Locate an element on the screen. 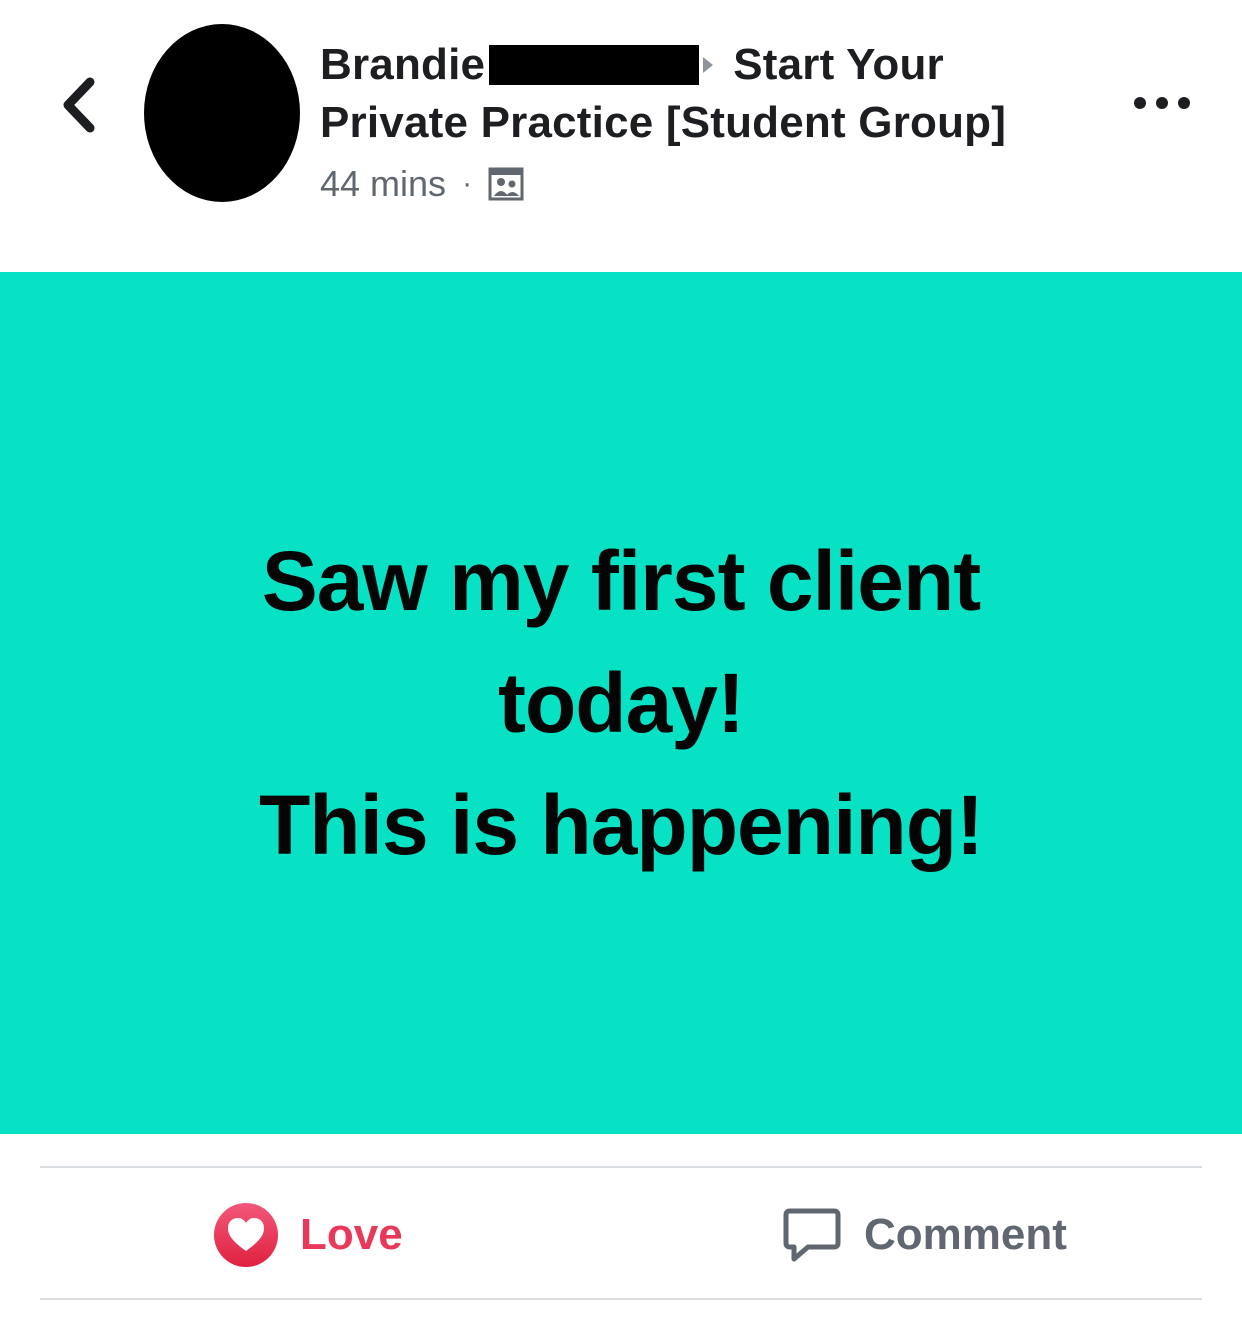  author-name: Brandie is located at coordinates (402, 64).